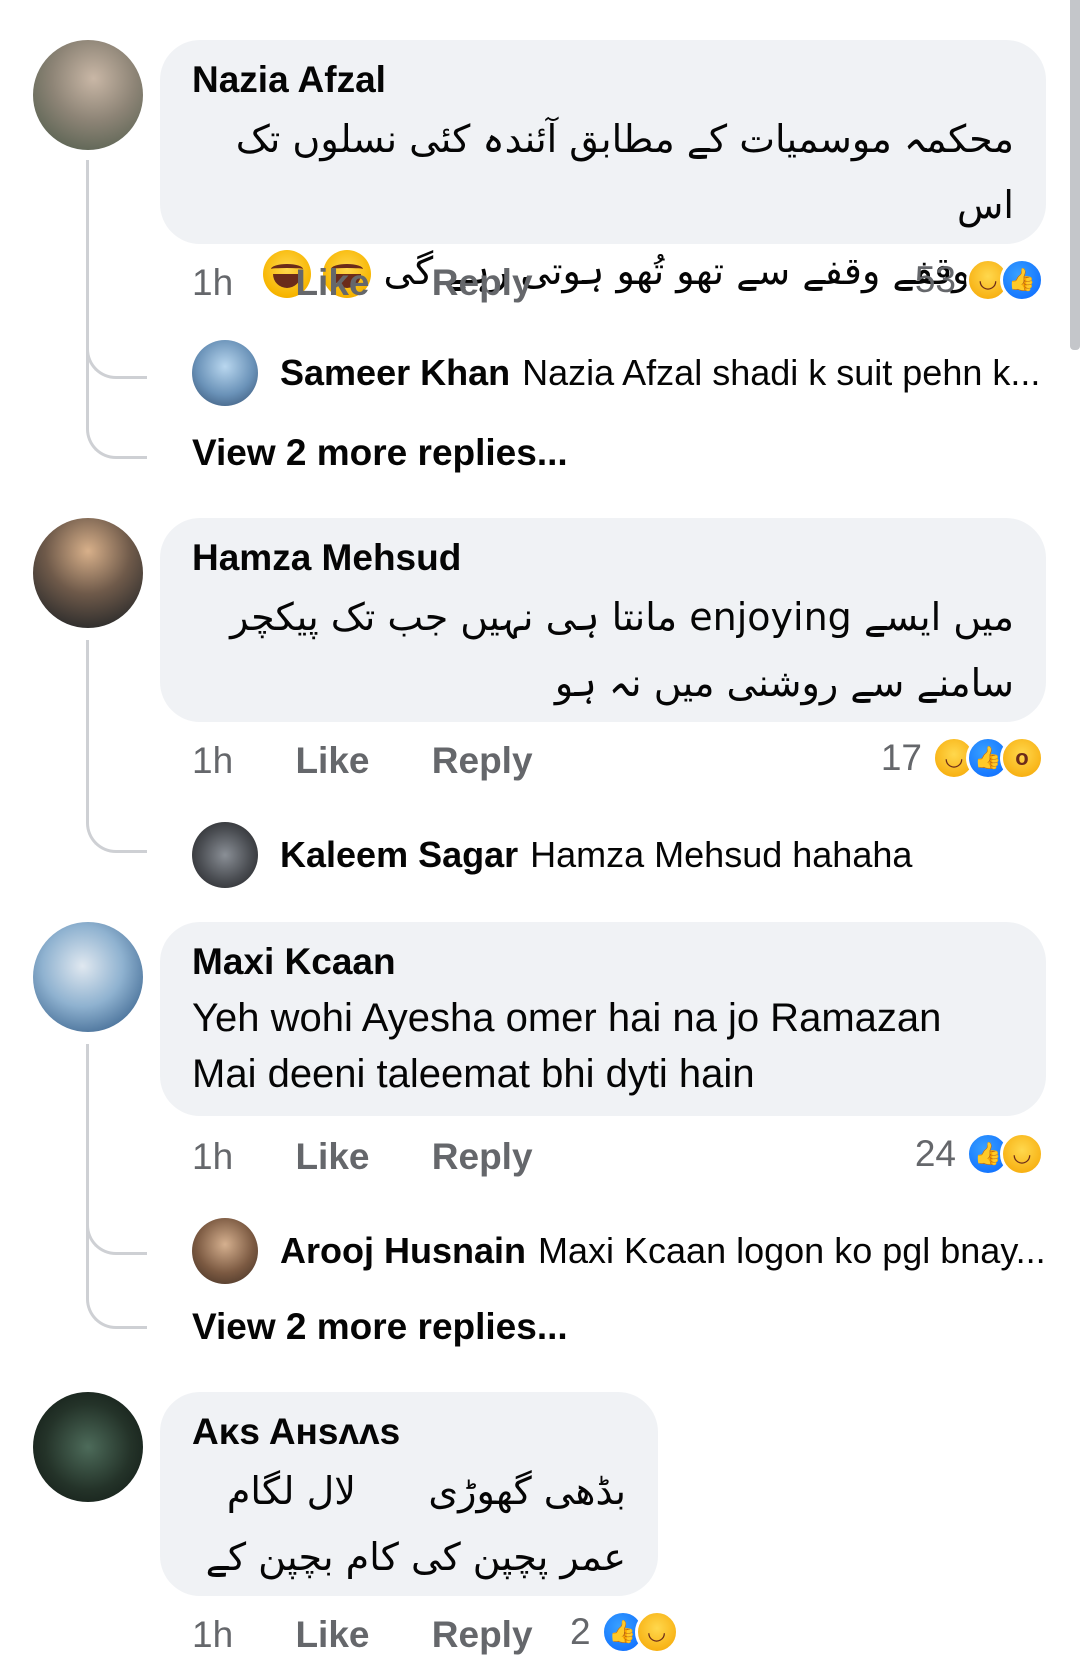  Describe the element at coordinates (624, 1632) in the screenshot. I see `reaction-summary: 2 👍 ◡` at that location.